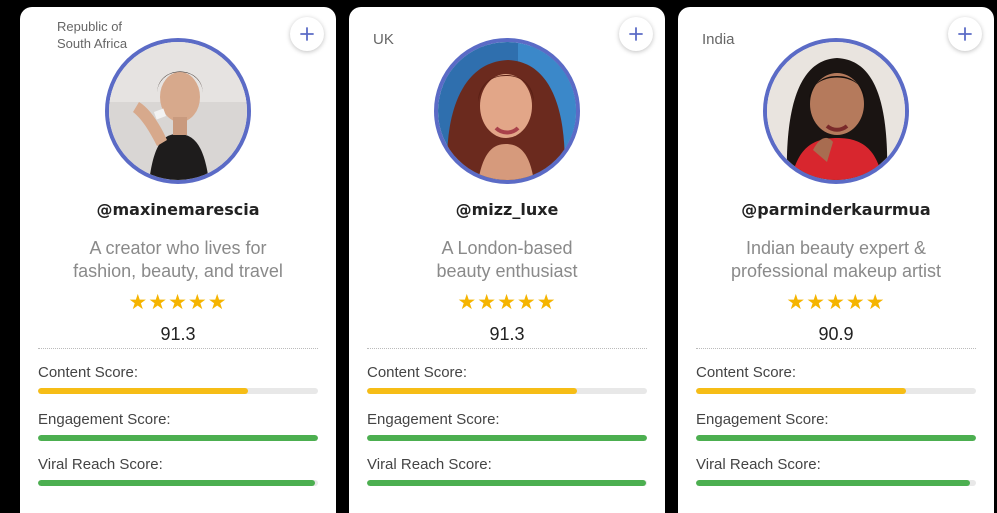 The width and height of the screenshot is (997, 513). I want to click on influencer-handle: @maxinemarescia, so click(178, 209).